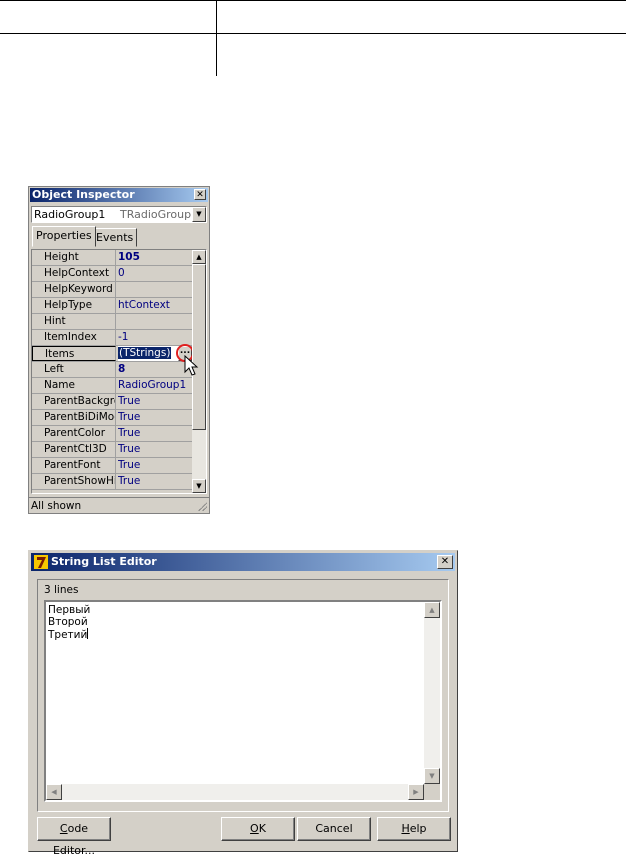  I want to click on tab-properties-label: Properties, so click(64, 235).